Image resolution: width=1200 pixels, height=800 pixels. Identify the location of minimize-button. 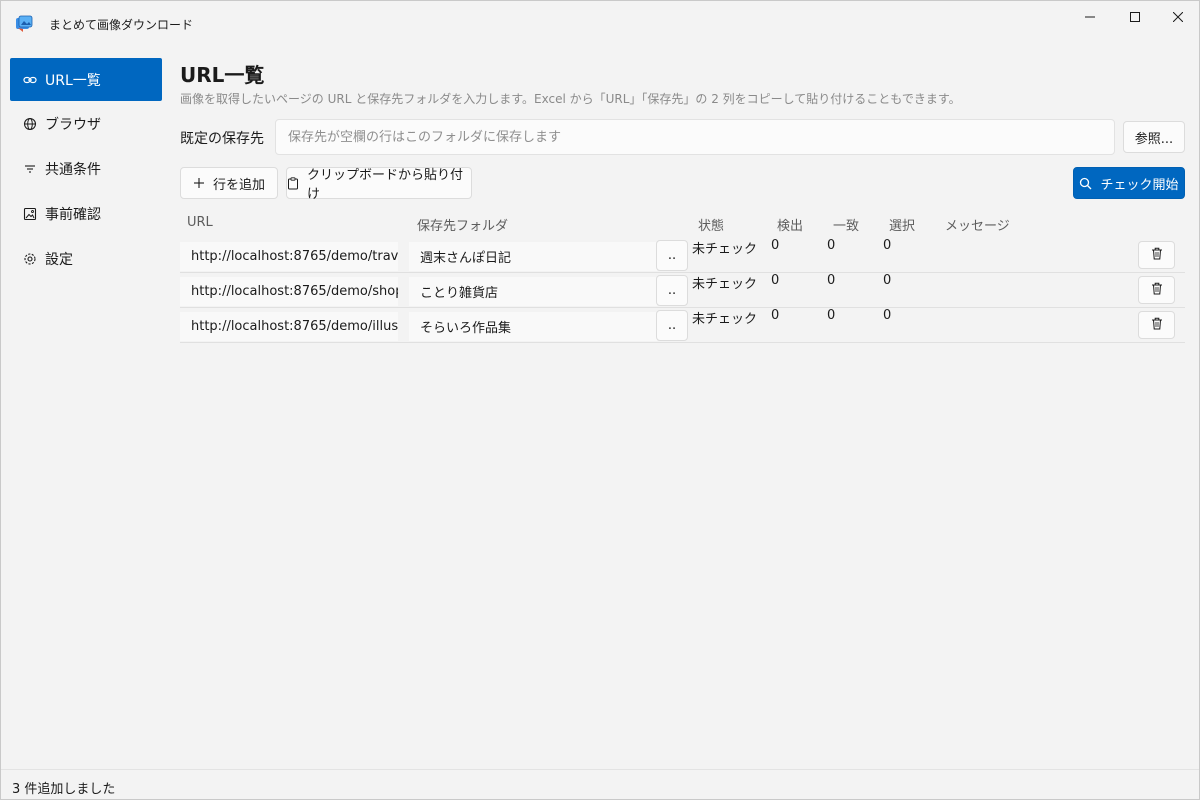
(1090, 17).